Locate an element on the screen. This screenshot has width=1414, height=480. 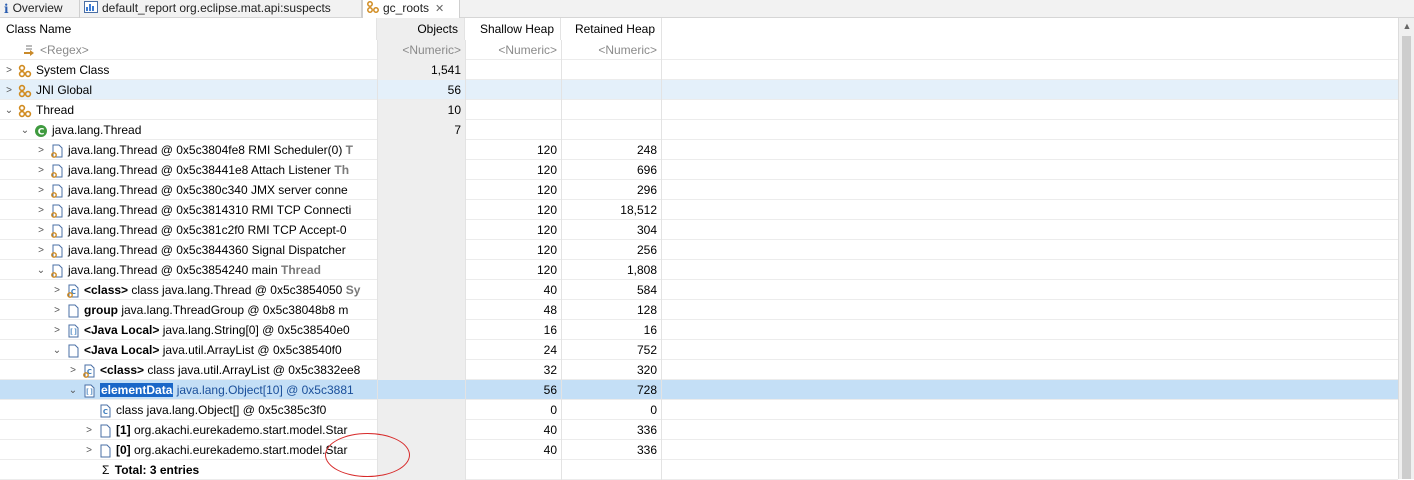
retained-value: 248 is located at coordinates (611, 150).